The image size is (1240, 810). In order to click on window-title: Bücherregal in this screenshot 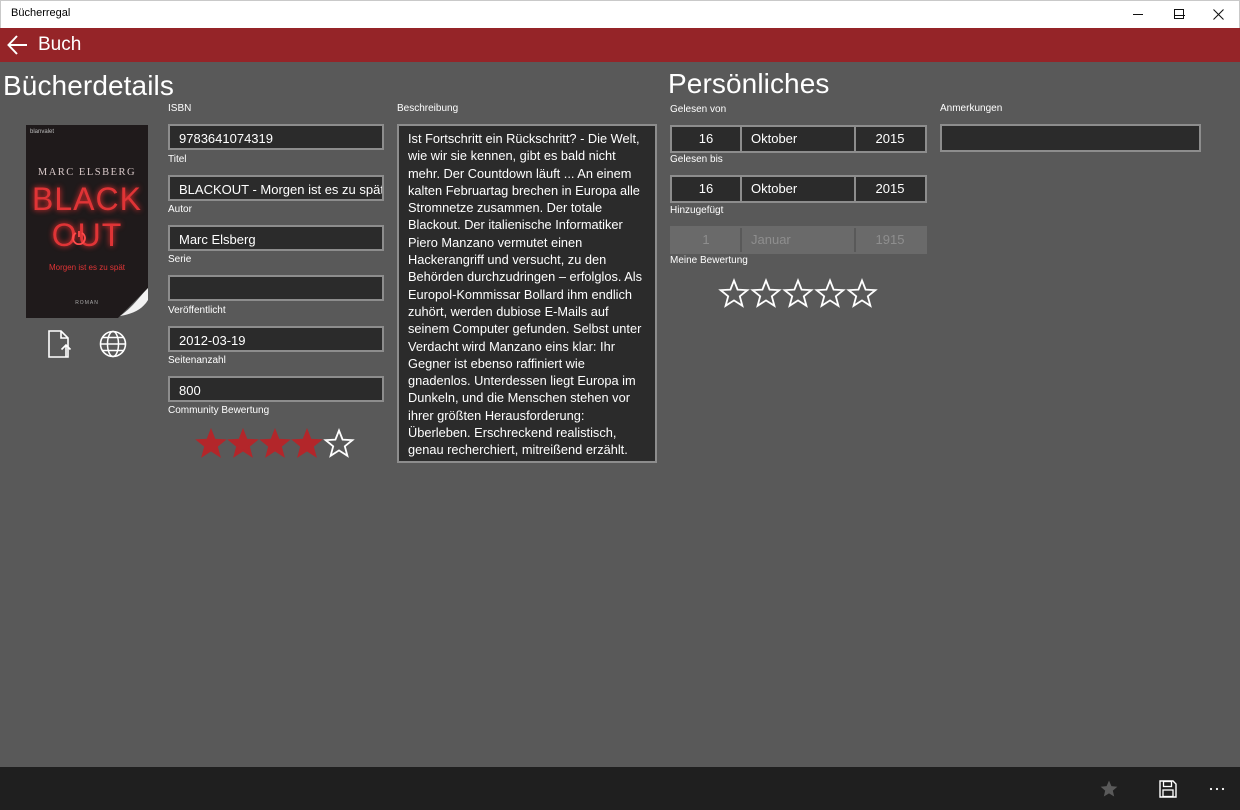, I will do `click(41, 13)`.